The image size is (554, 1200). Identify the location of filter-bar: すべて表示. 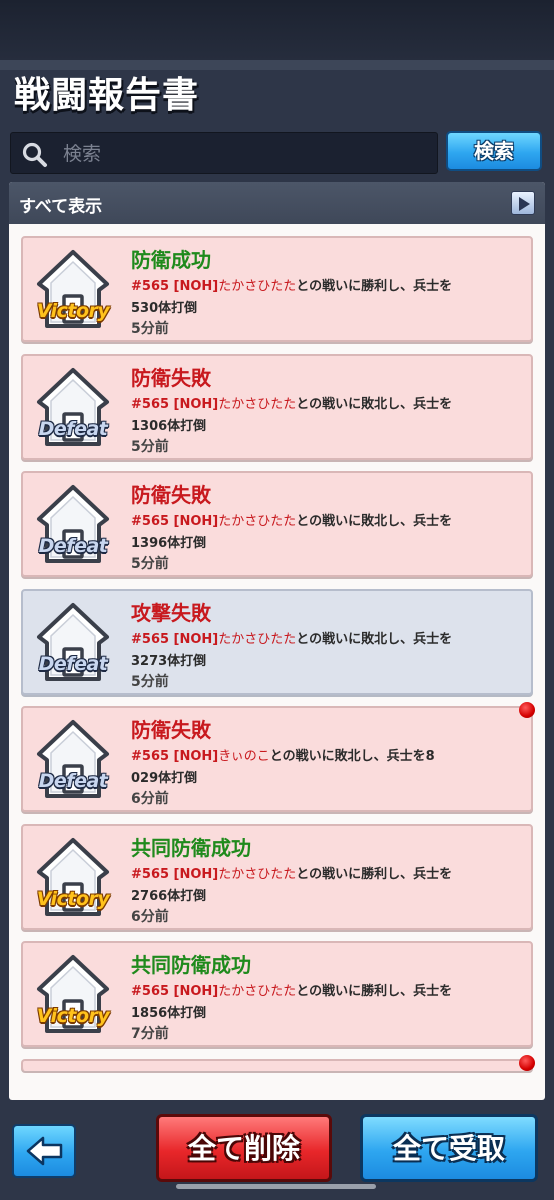
(277, 203).